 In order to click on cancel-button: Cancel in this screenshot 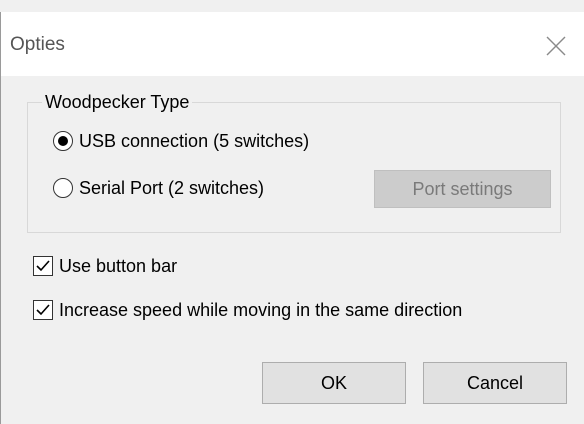, I will do `click(495, 383)`.